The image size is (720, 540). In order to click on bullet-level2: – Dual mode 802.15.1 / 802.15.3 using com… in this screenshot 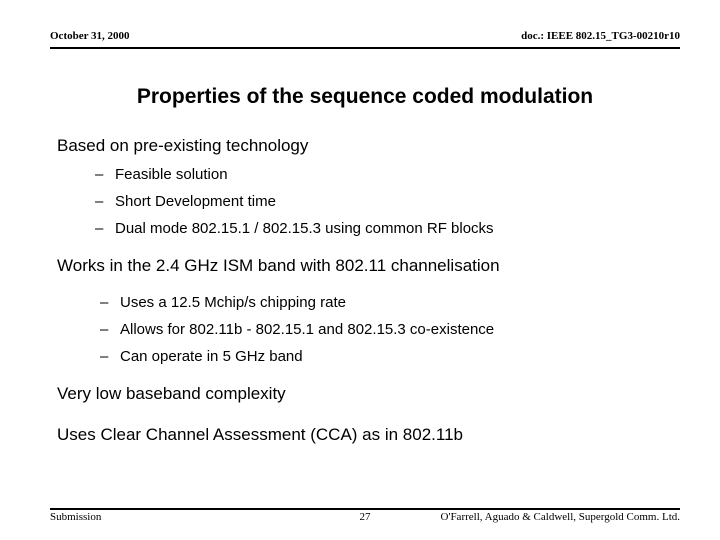, I will do `click(294, 228)`.